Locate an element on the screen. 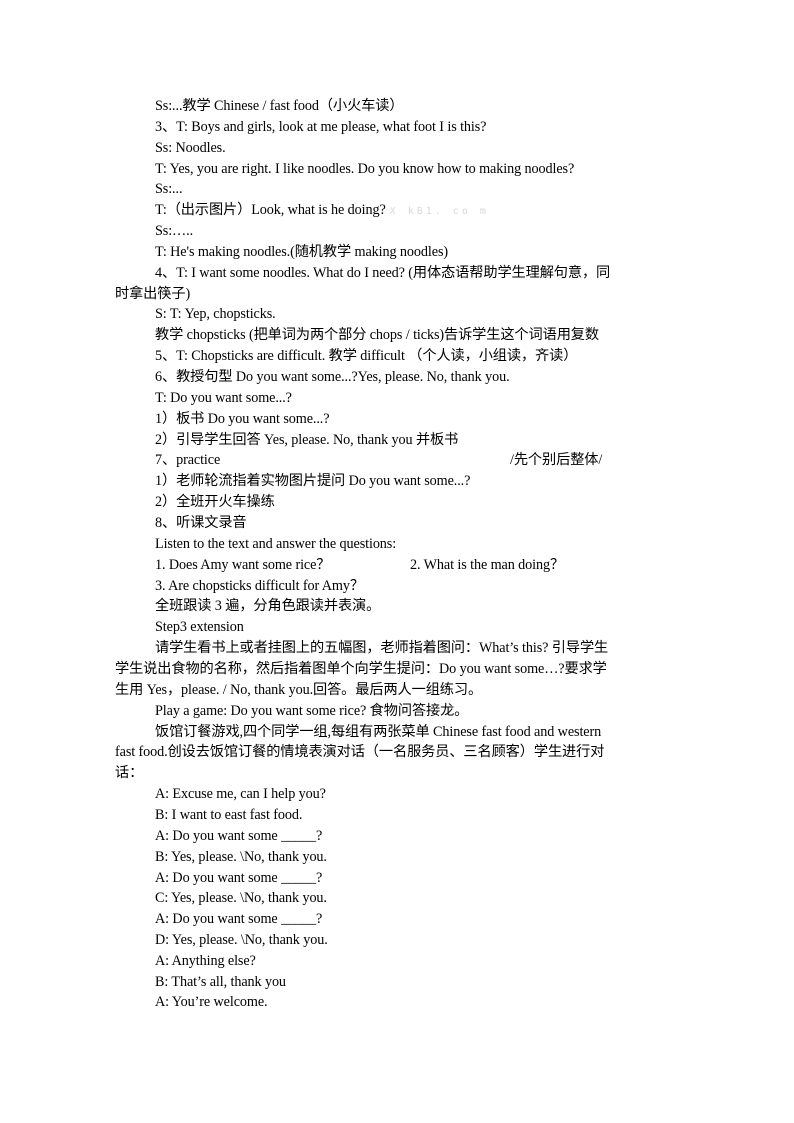 The height and width of the screenshot is (1123, 794). text-line: 时拿出筷子) is located at coordinates (153, 294).